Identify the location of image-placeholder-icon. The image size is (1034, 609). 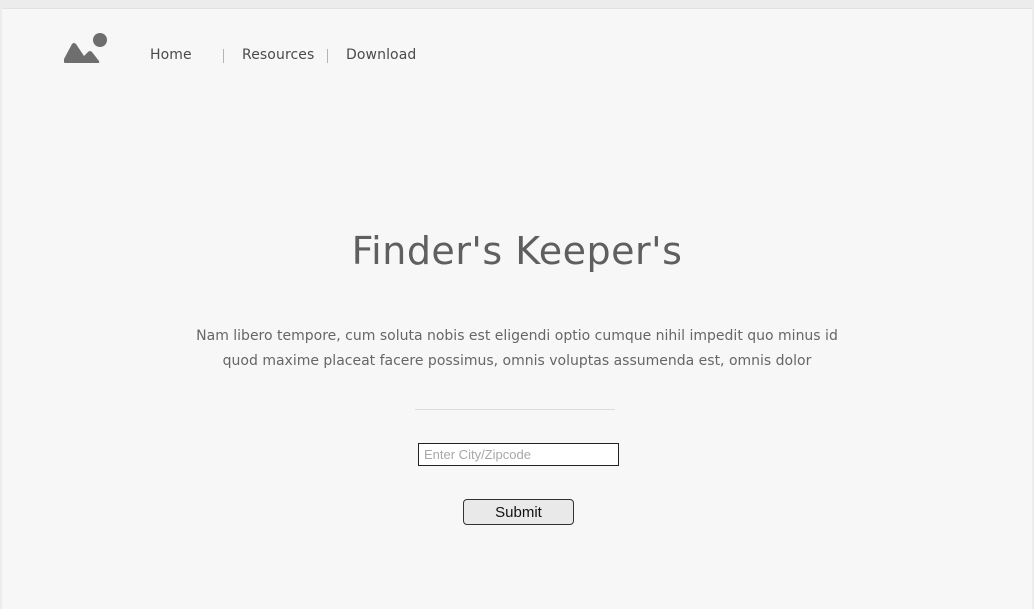
(87, 49).